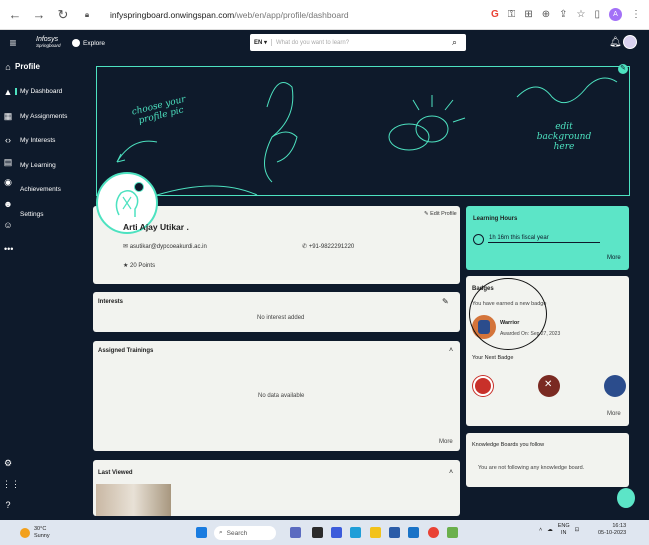  I want to click on interests-title: Interests, so click(111, 302).